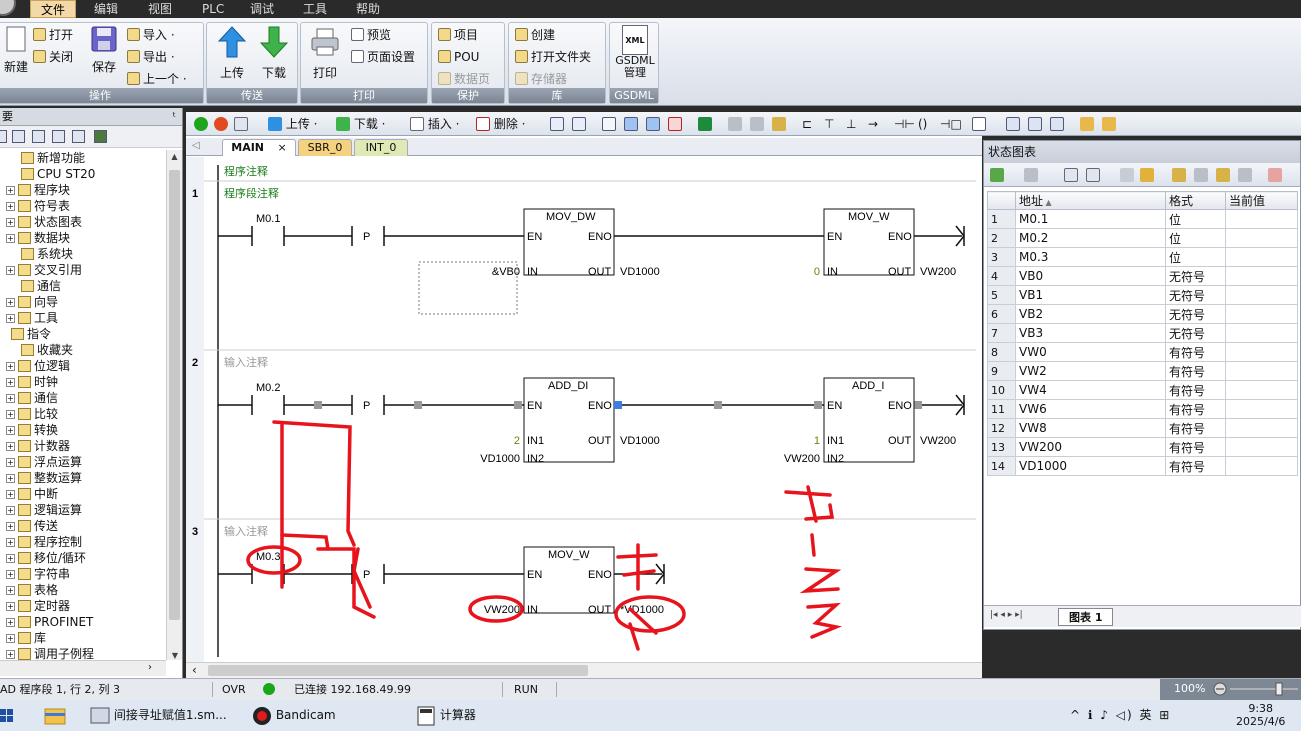 Image resolution: width=1301 pixels, height=731 pixels. What do you see at coordinates (1195, 200) in the screenshot?
I see `column-header-format: 格式` at bounding box center [1195, 200].